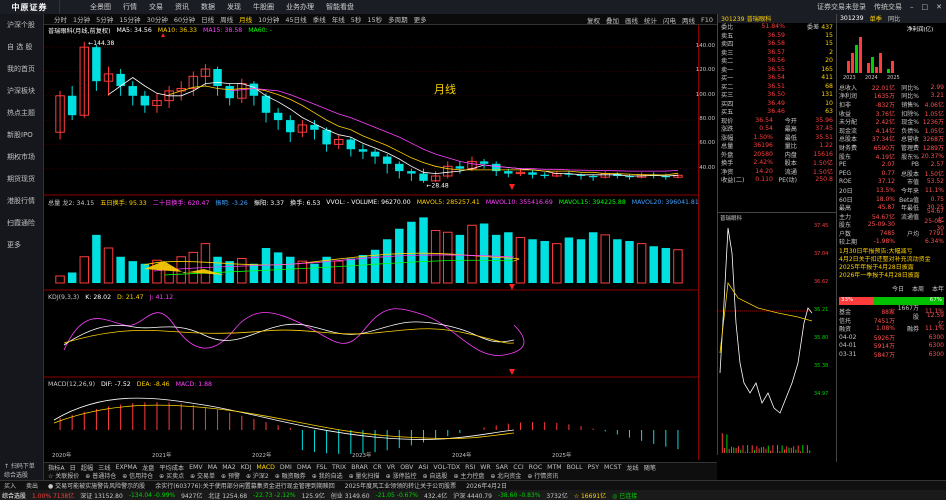 The width and height of the screenshot is (946, 500). What do you see at coordinates (10, 485) in the screenshot?
I see `notice-item: 买入` at bounding box center [10, 485].